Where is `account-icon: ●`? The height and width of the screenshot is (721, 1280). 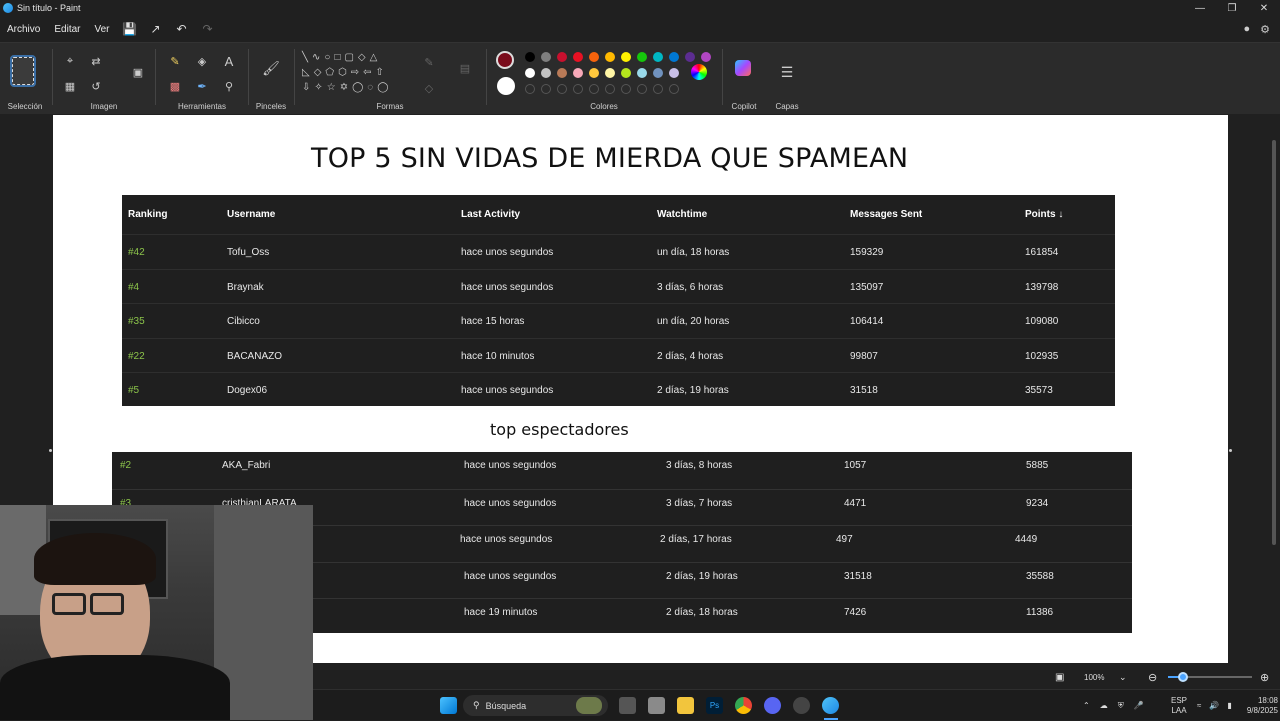 account-icon: ● is located at coordinates (1246, 29).